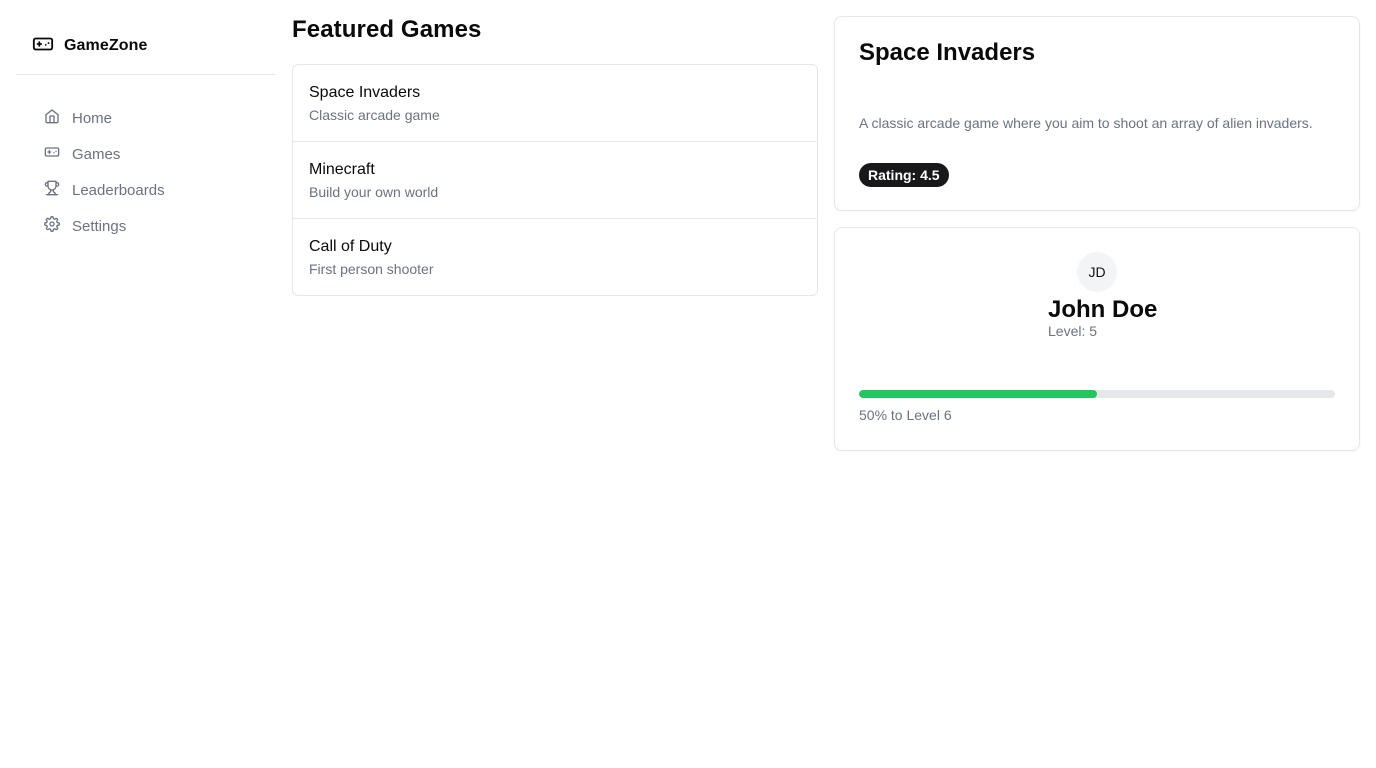 The image size is (1376, 768). What do you see at coordinates (978, 394) in the screenshot?
I see `level-progress-fill` at bounding box center [978, 394].